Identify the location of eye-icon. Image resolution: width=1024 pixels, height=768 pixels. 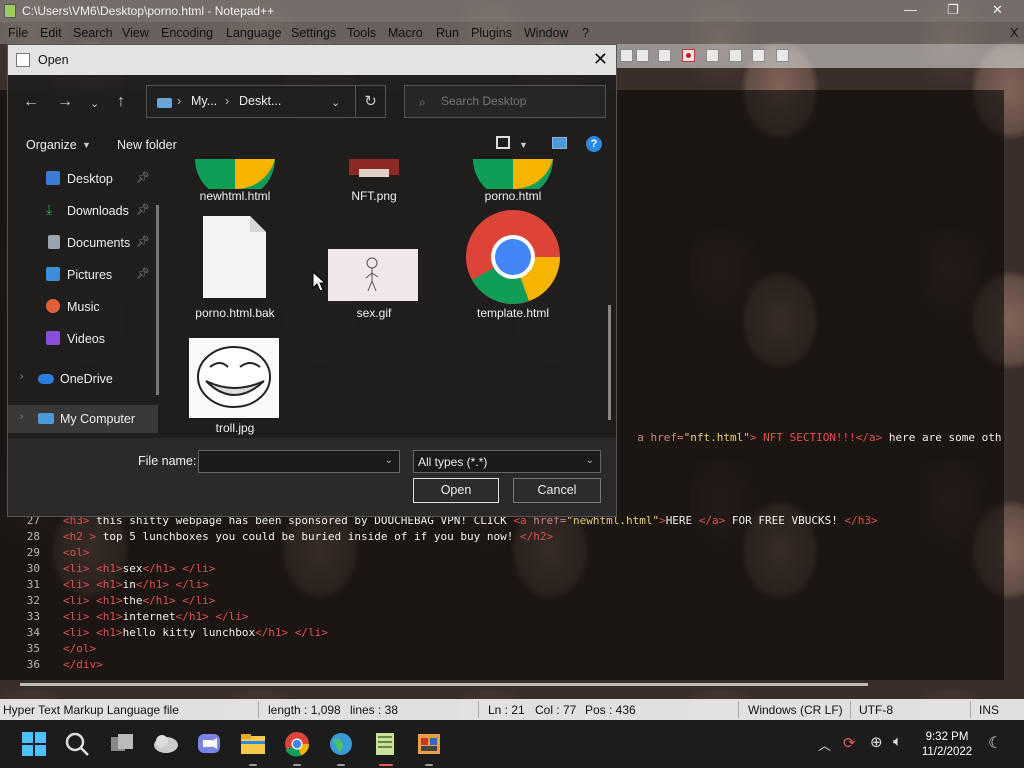
(664, 55).